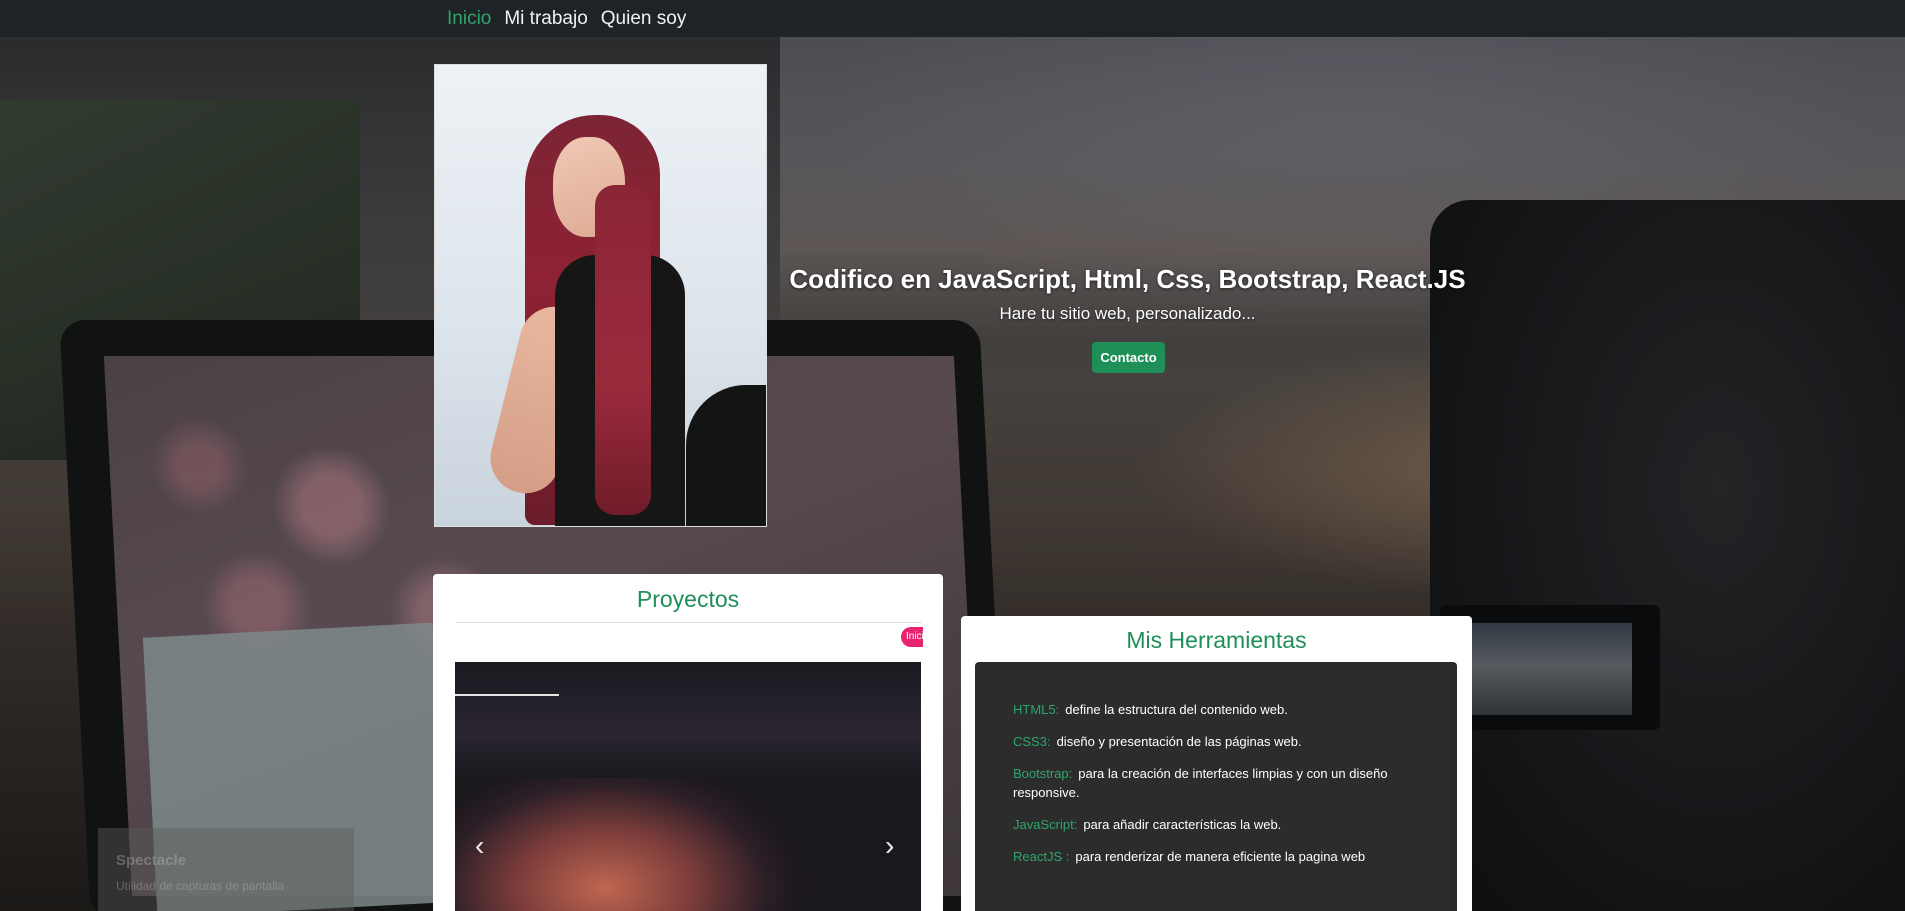  What do you see at coordinates (507, 695) in the screenshot?
I see `carousel-indicator` at bounding box center [507, 695].